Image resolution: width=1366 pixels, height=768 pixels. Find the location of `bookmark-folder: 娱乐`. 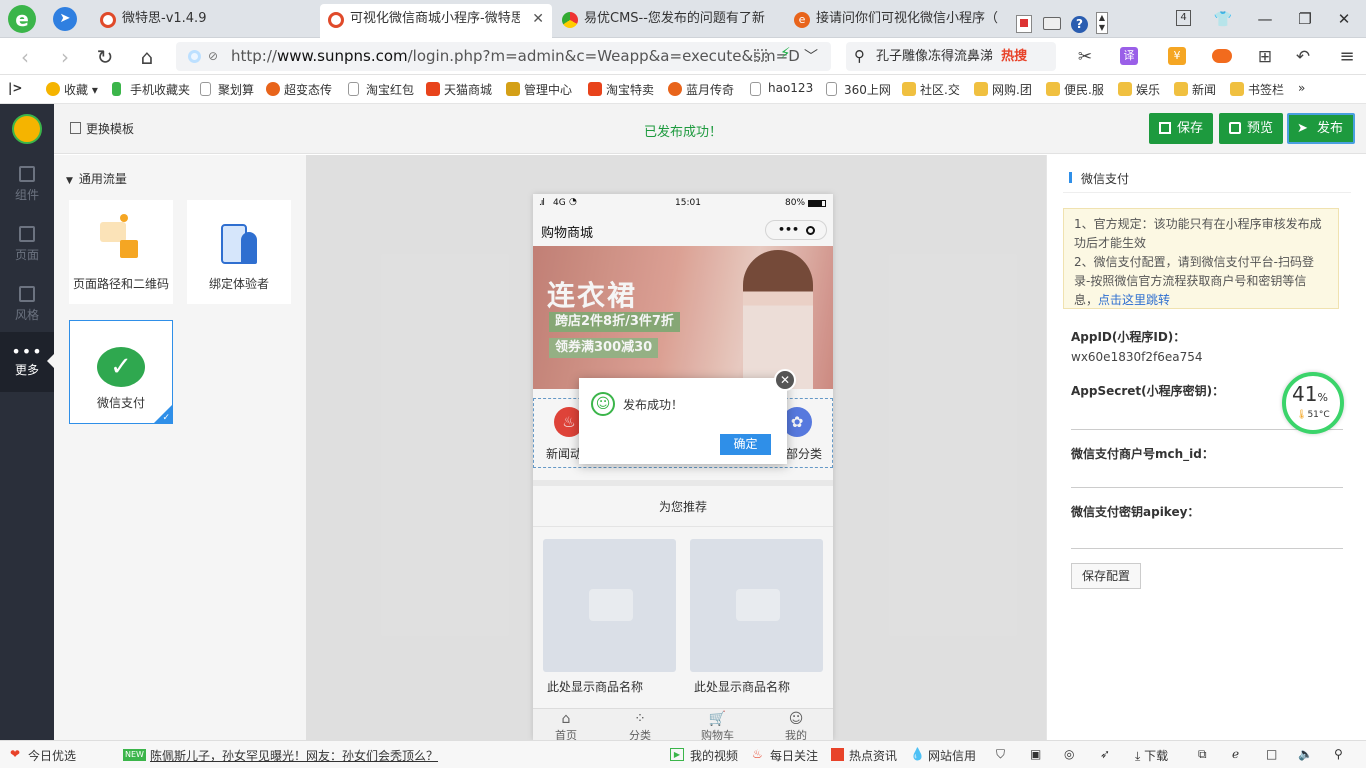

bookmark-folder: 娱乐 is located at coordinates (1139, 89).